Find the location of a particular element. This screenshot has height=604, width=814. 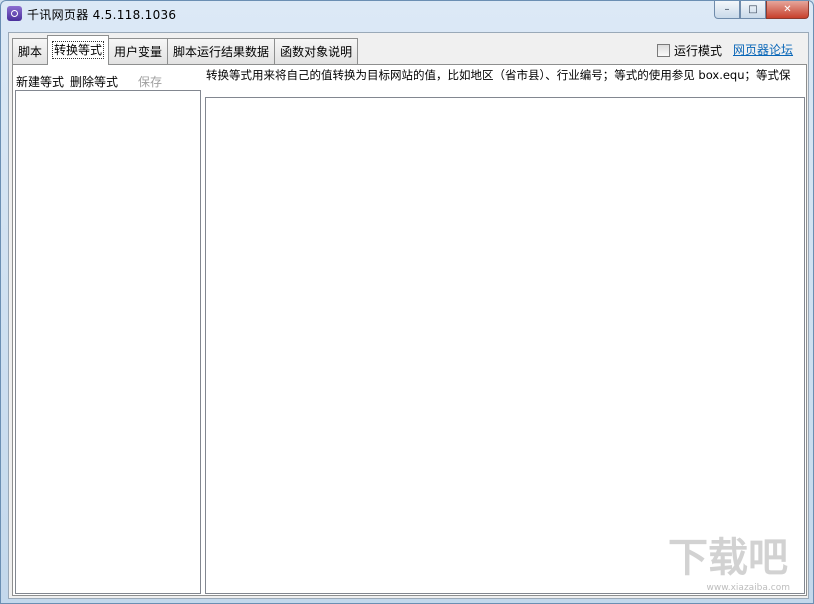

delete-equation-button: 删除等式 is located at coordinates (94, 81).